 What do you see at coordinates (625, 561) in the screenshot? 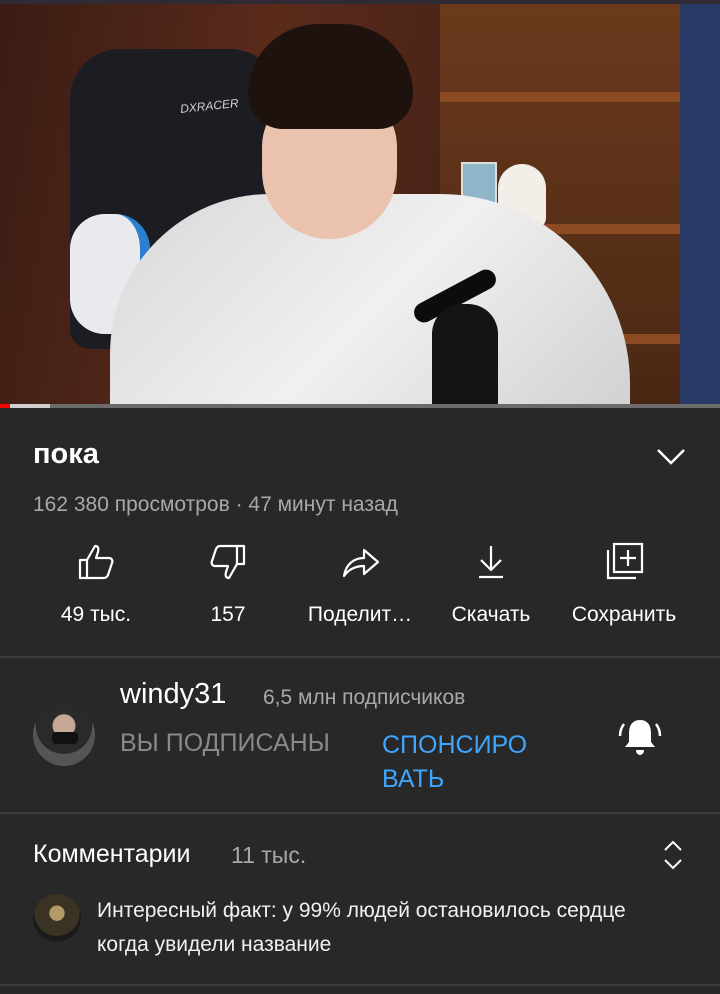
I see `save-to-playlist-icon` at bounding box center [625, 561].